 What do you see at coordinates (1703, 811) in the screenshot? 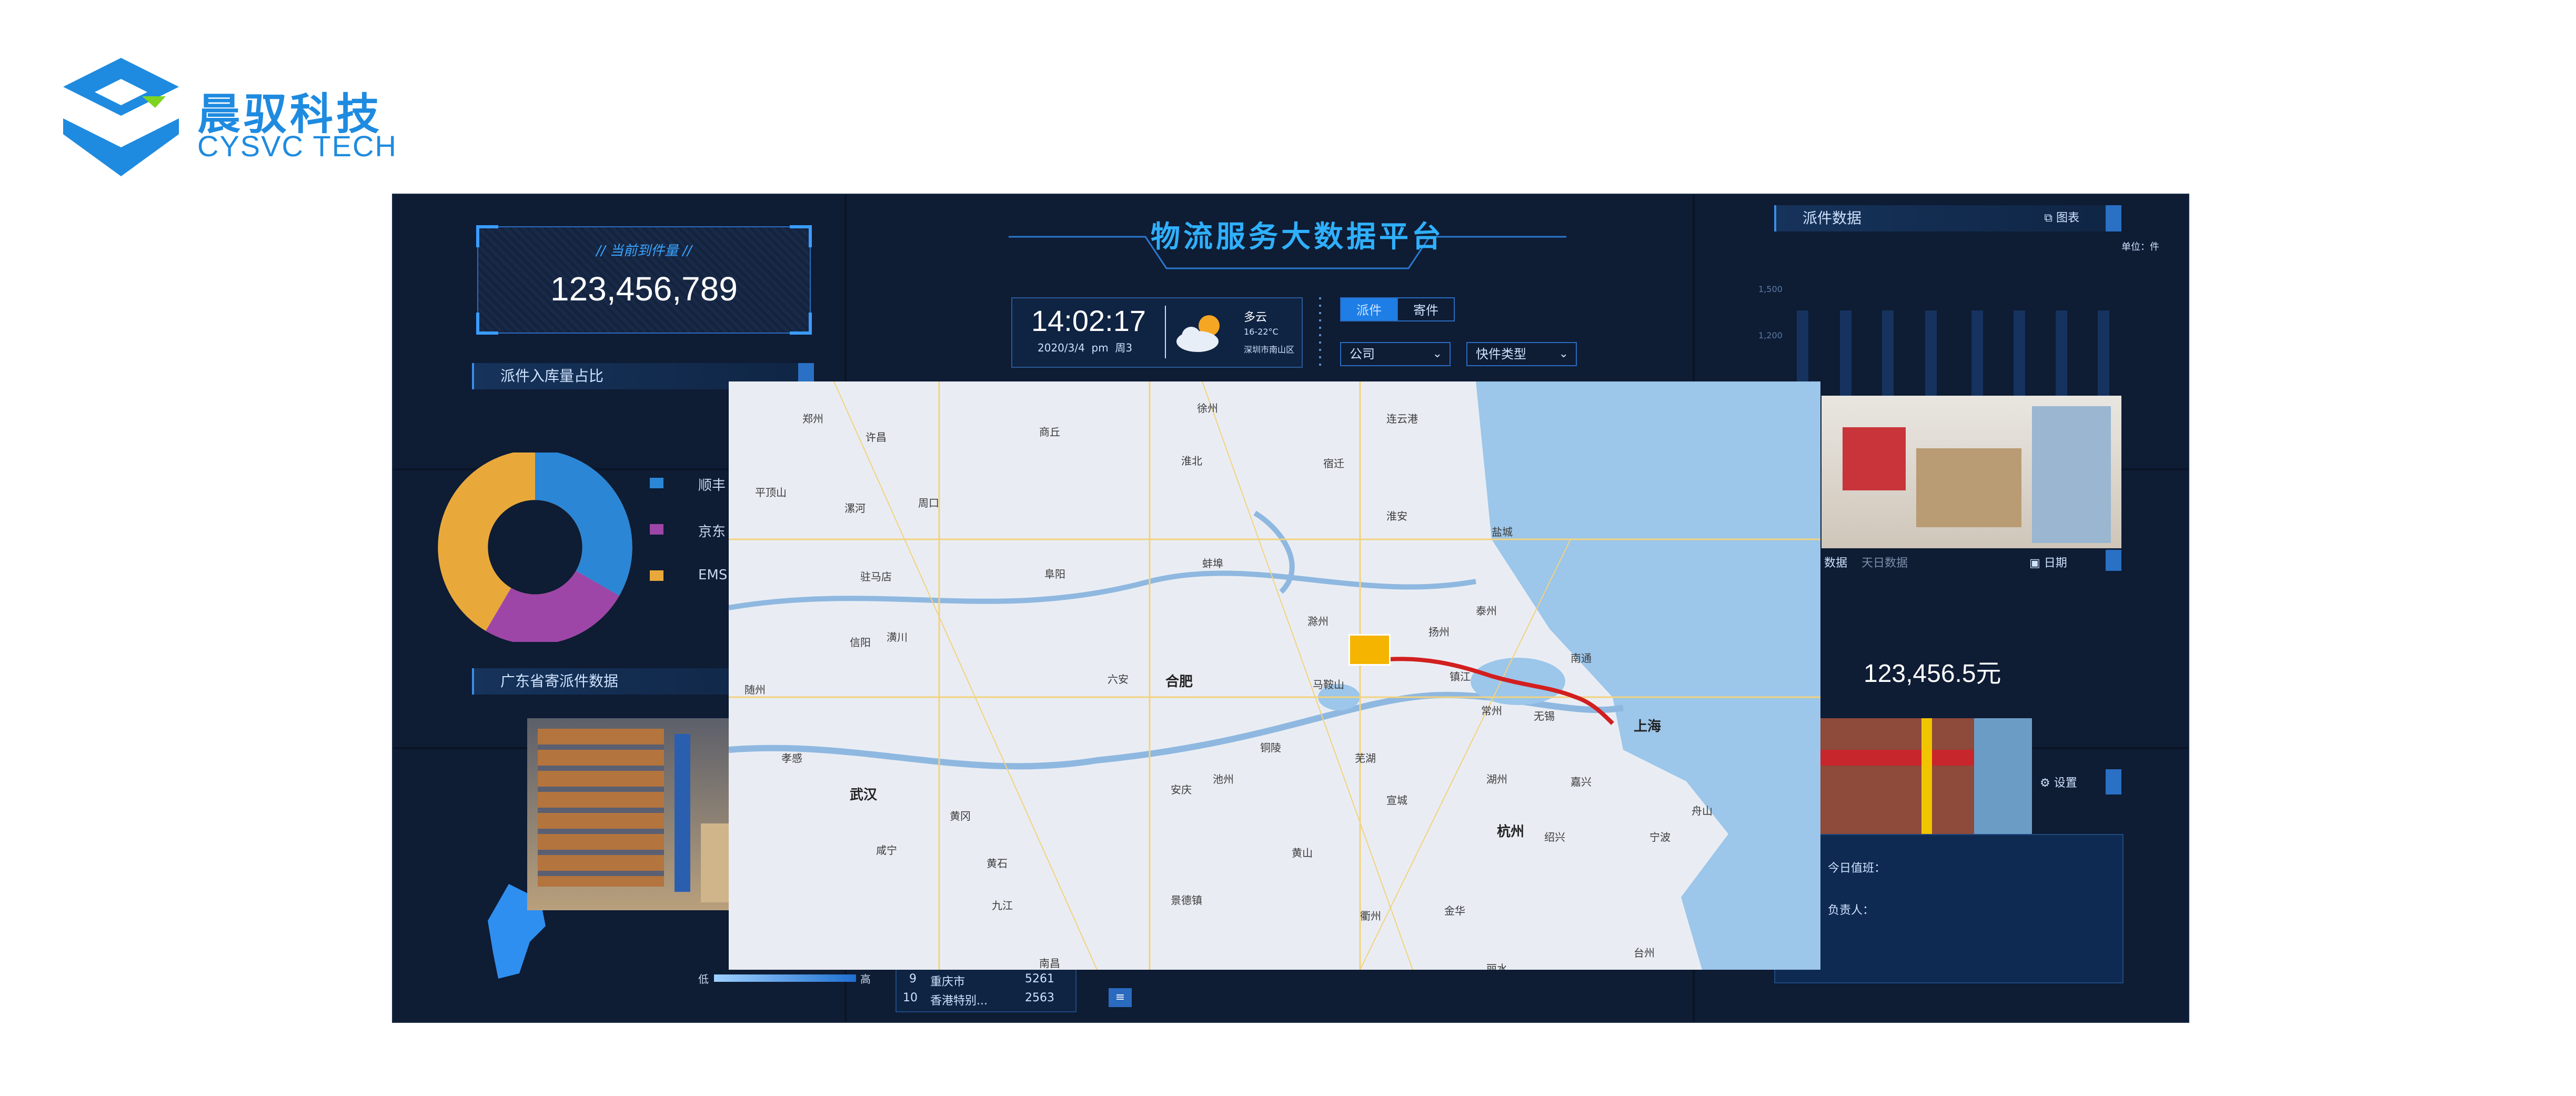
I see `map-city-label: 舟山` at bounding box center [1703, 811].